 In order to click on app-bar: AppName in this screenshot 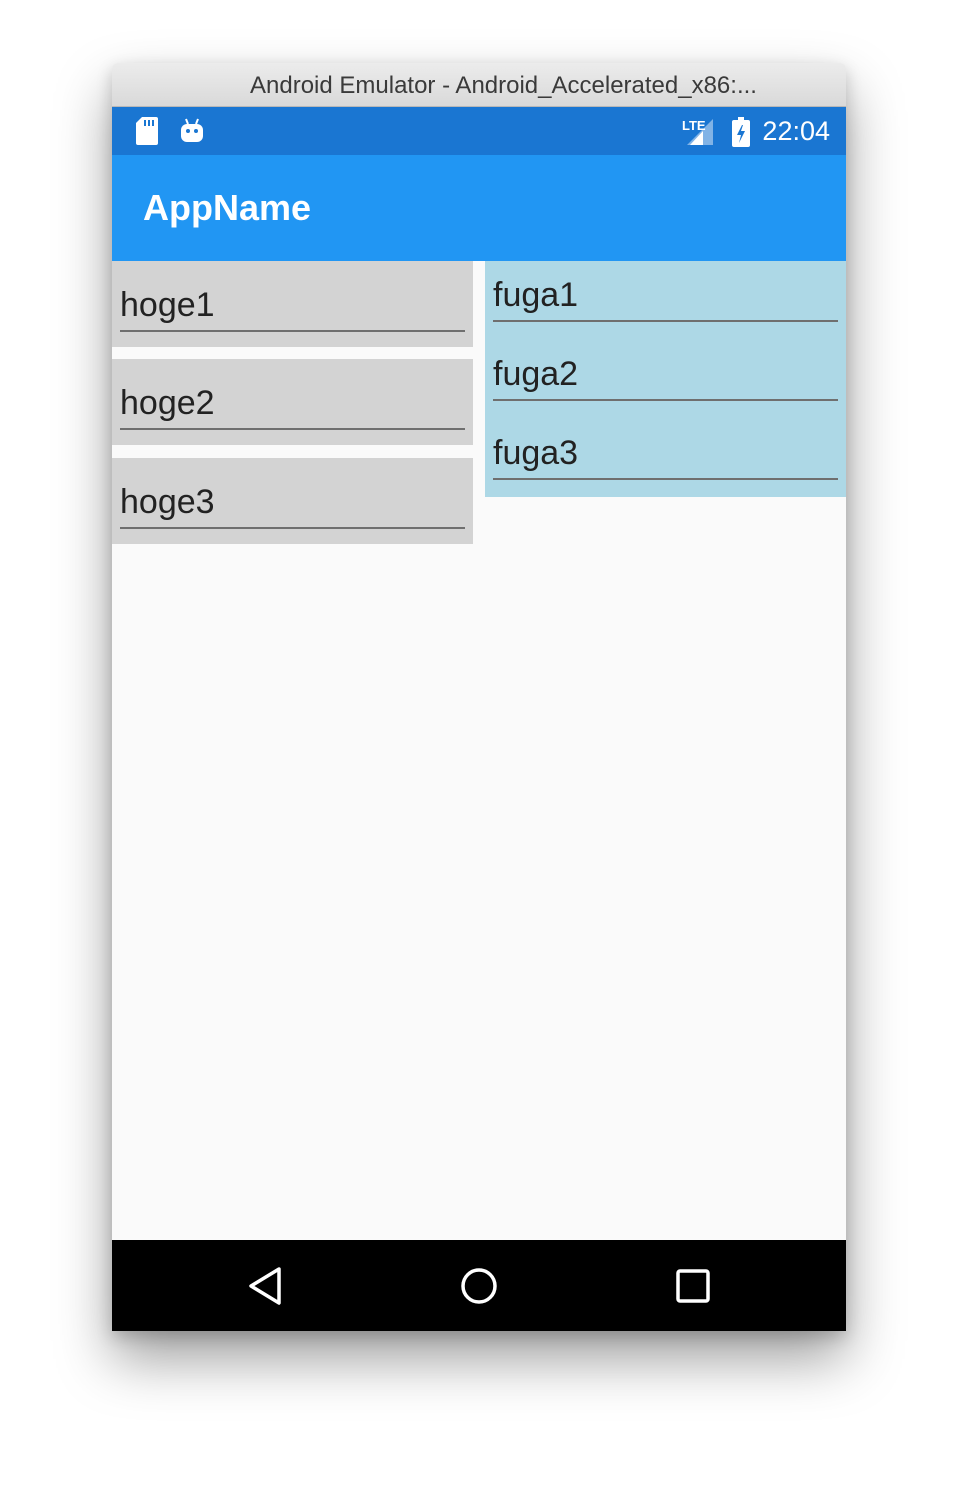, I will do `click(479, 208)`.